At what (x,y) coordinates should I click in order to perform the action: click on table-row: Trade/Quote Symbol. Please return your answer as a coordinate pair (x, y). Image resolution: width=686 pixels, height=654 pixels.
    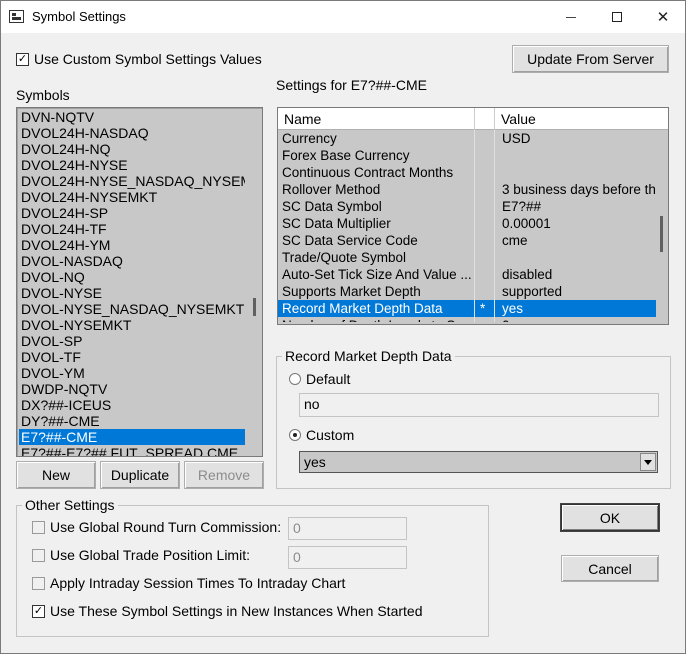
    Looking at the image, I should click on (467, 257).